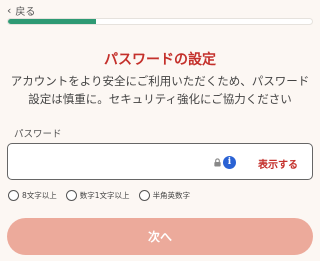 The image size is (320, 261). What do you see at coordinates (229, 162) in the screenshot?
I see `info-icon: i` at bounding box center [229, 162].